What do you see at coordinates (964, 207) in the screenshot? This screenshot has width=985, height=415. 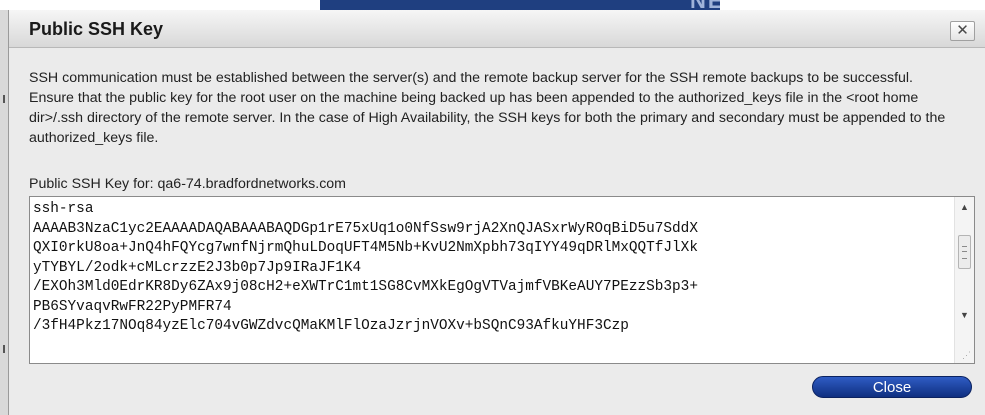 I see `scroll-up-icon: ▲` at bounding box center [964, 207].